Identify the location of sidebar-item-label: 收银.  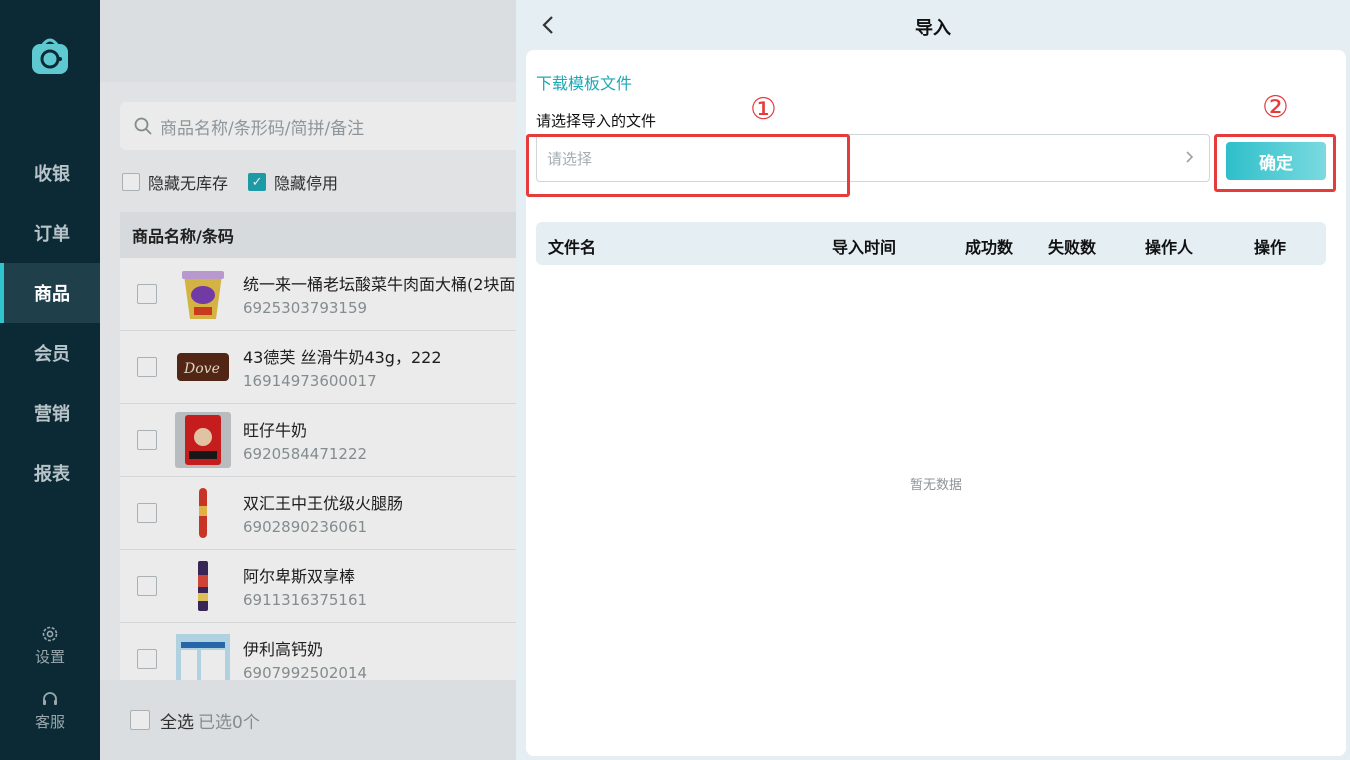
(52, 174).